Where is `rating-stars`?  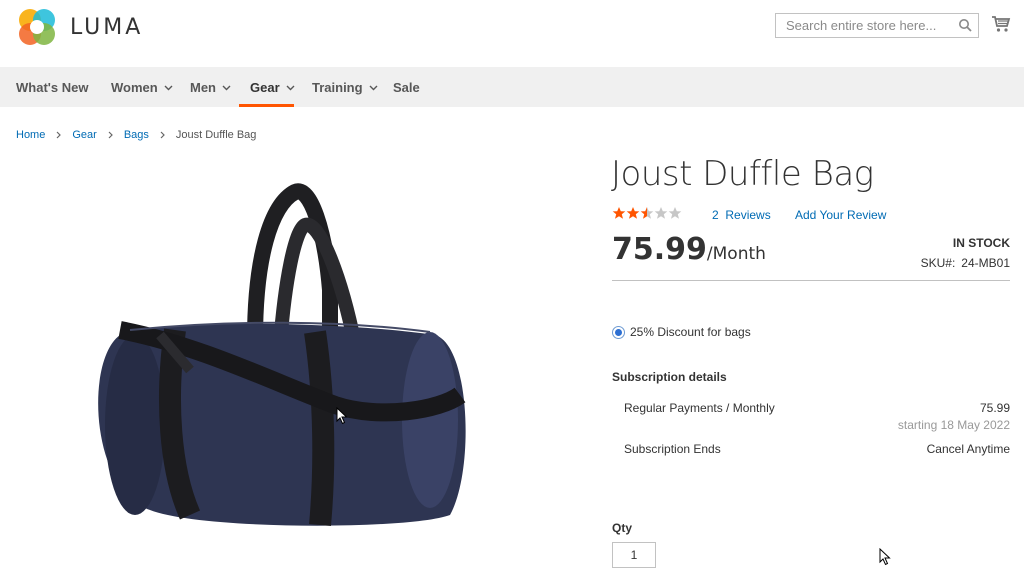
rating-stars is located at coordinates (647, 213).